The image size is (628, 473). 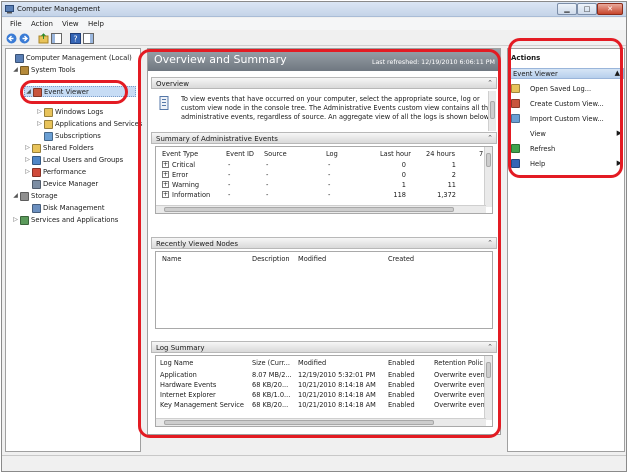 I want to click on column-header: Description, so click(x=271, y=259).